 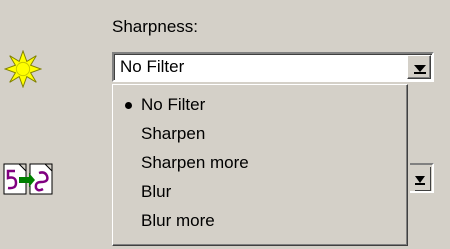 I want to click on option-sharpen-more: Sharpen more, so click(x=259, y=162).